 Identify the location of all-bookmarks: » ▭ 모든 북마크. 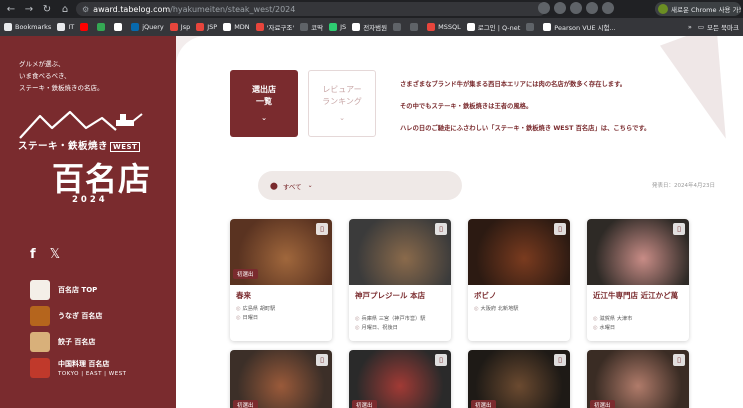
(713, 27).